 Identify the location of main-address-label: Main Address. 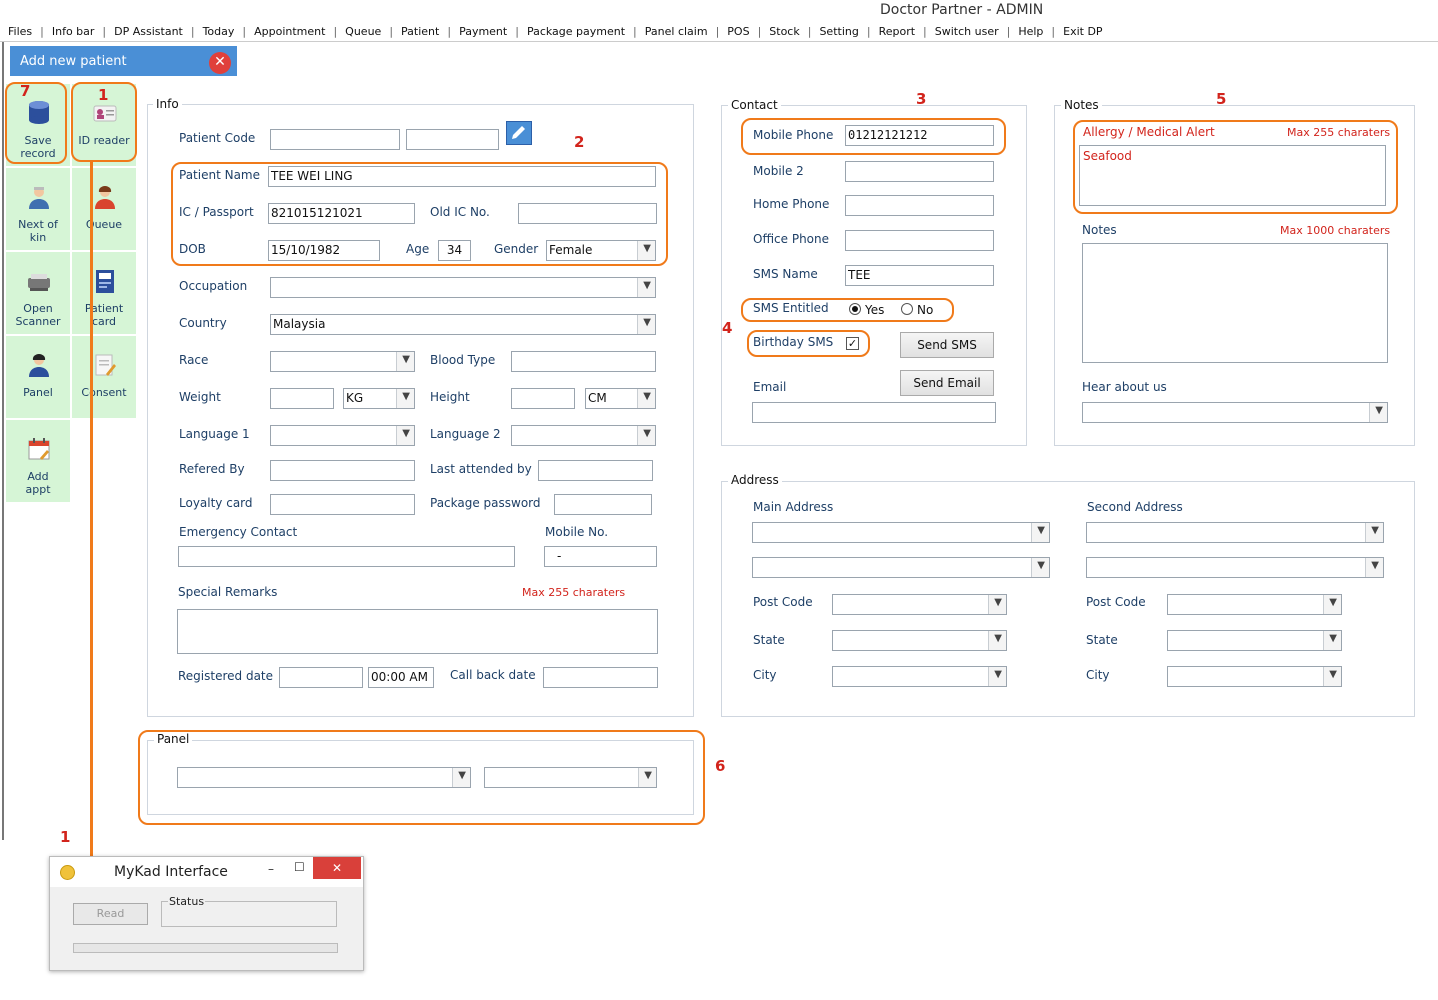
(793, 507).